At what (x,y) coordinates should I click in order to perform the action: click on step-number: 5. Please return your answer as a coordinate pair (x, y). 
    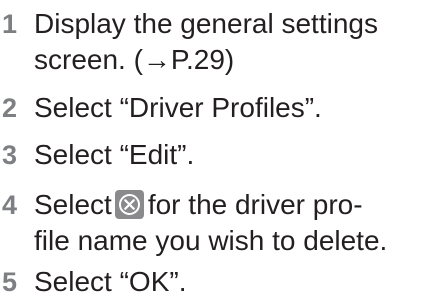
    Looking at the image, I should click on (10, 282).